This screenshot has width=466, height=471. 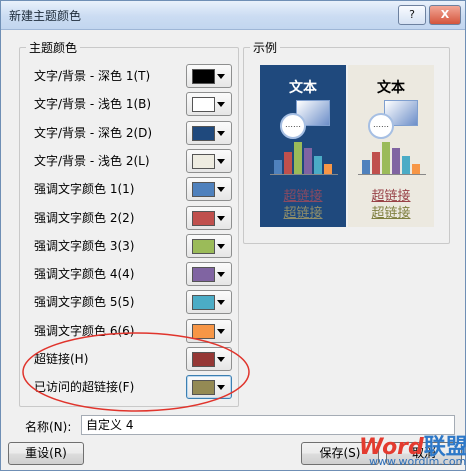 I want to click on title-bar: 新建主题颜色 ? X, so click(x=233, y=15).